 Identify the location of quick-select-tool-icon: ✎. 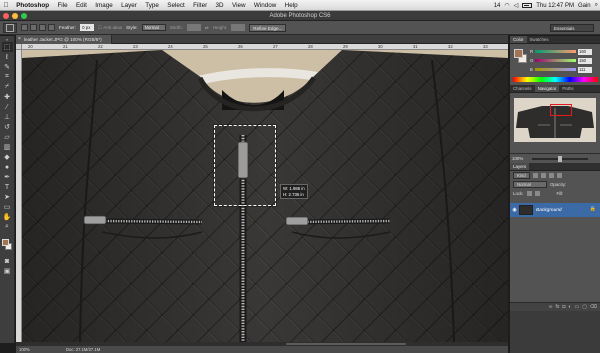
(7, 67).